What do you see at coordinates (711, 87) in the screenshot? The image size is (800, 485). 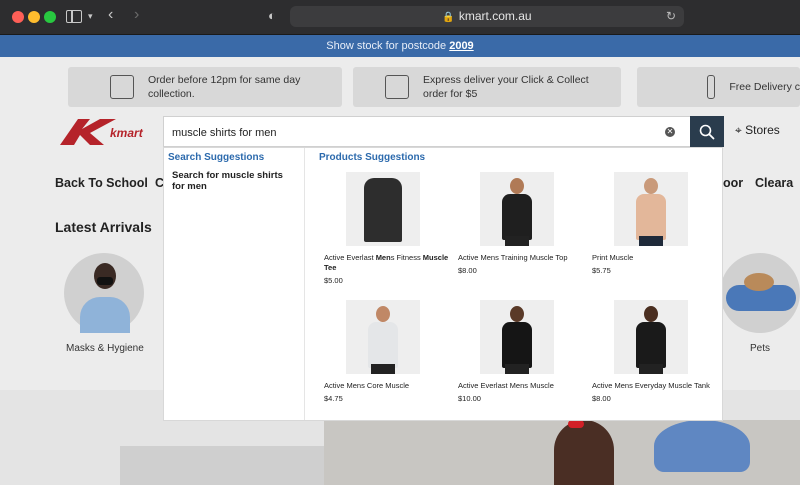 I see `truck-icon` at bounding box center [711, 87].